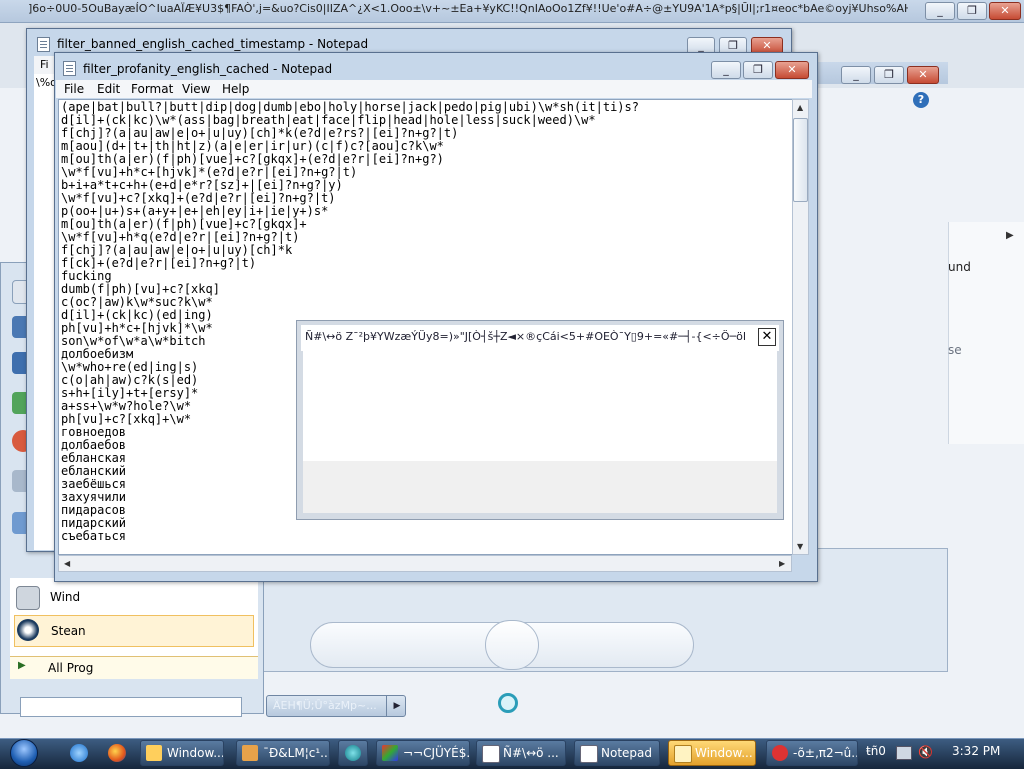 The height and width of the screenshot is (769, 1024). Describe the element at coordinates (94, 536) in the screenshot. I see `notepad-text-line: съебаться` at that location.